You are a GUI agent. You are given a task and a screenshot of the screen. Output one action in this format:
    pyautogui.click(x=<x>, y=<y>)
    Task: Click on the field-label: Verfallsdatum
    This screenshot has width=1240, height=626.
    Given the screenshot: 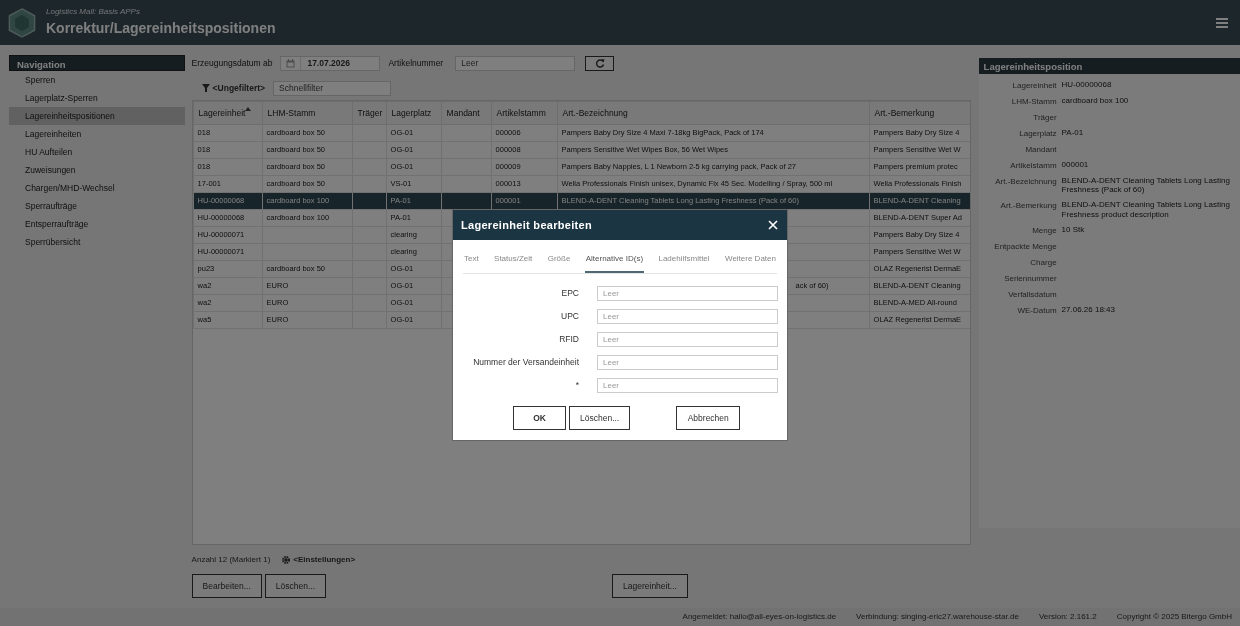 What is the action you would take?
    pyautogui.click(x=1032, y=294)
    